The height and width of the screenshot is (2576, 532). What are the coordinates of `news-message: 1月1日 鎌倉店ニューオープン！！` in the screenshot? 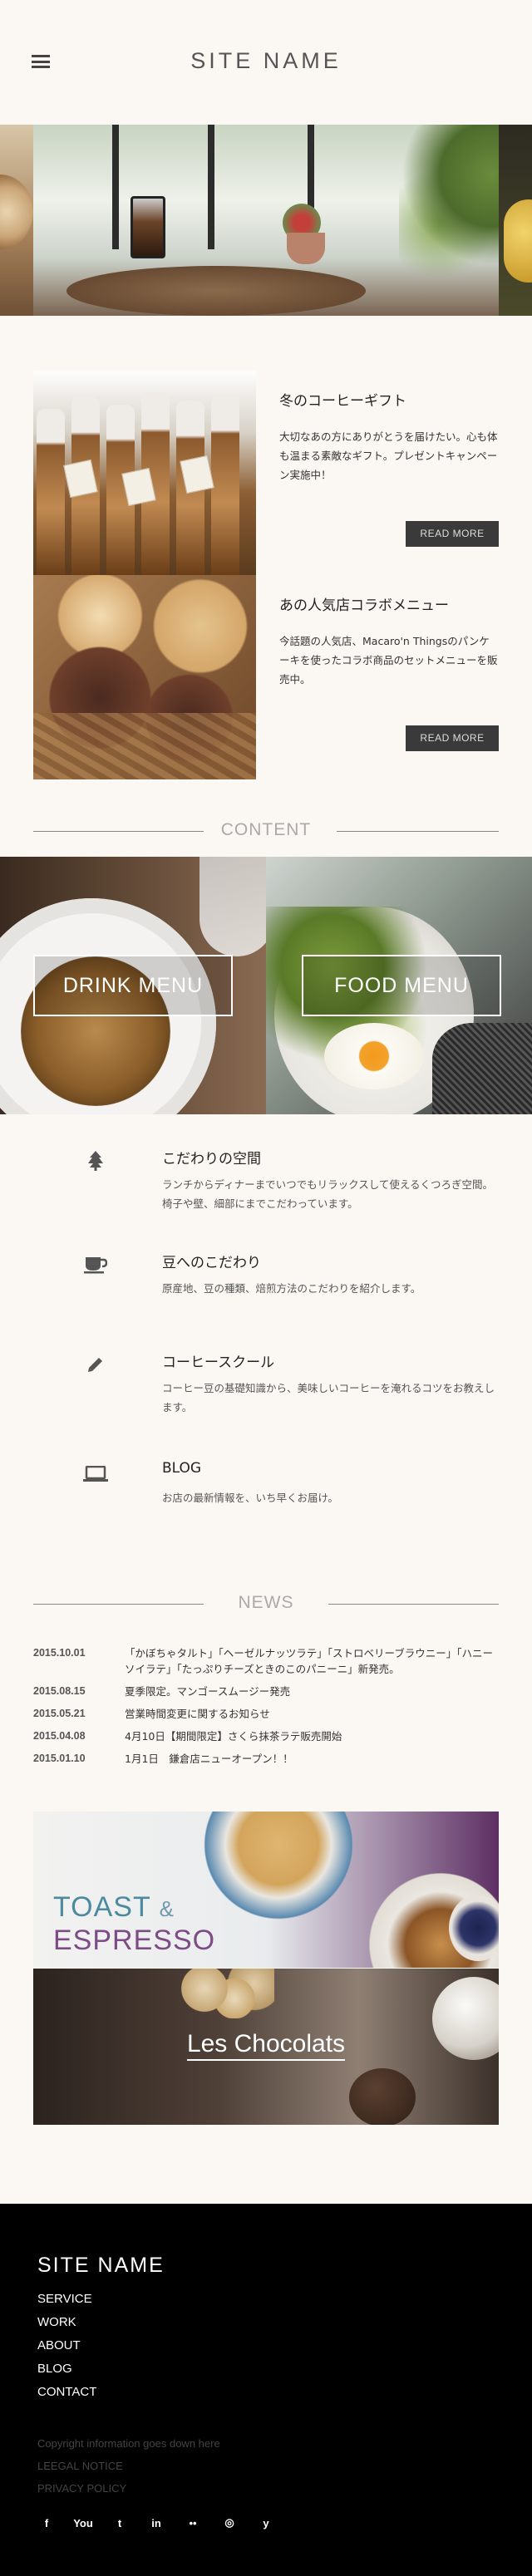 It's located at (209, 1759).